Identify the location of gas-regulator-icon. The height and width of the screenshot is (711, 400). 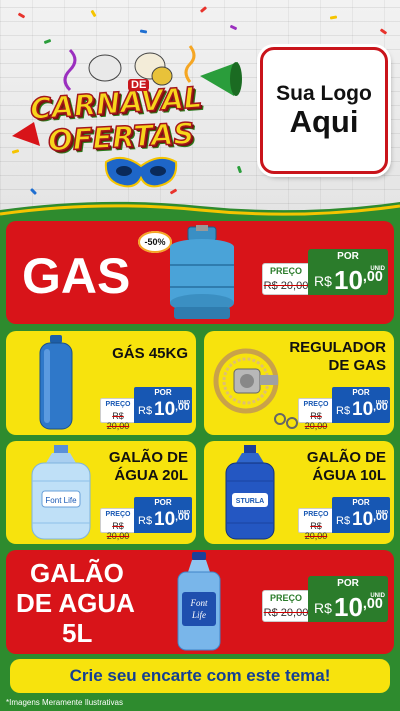
(255, 388).